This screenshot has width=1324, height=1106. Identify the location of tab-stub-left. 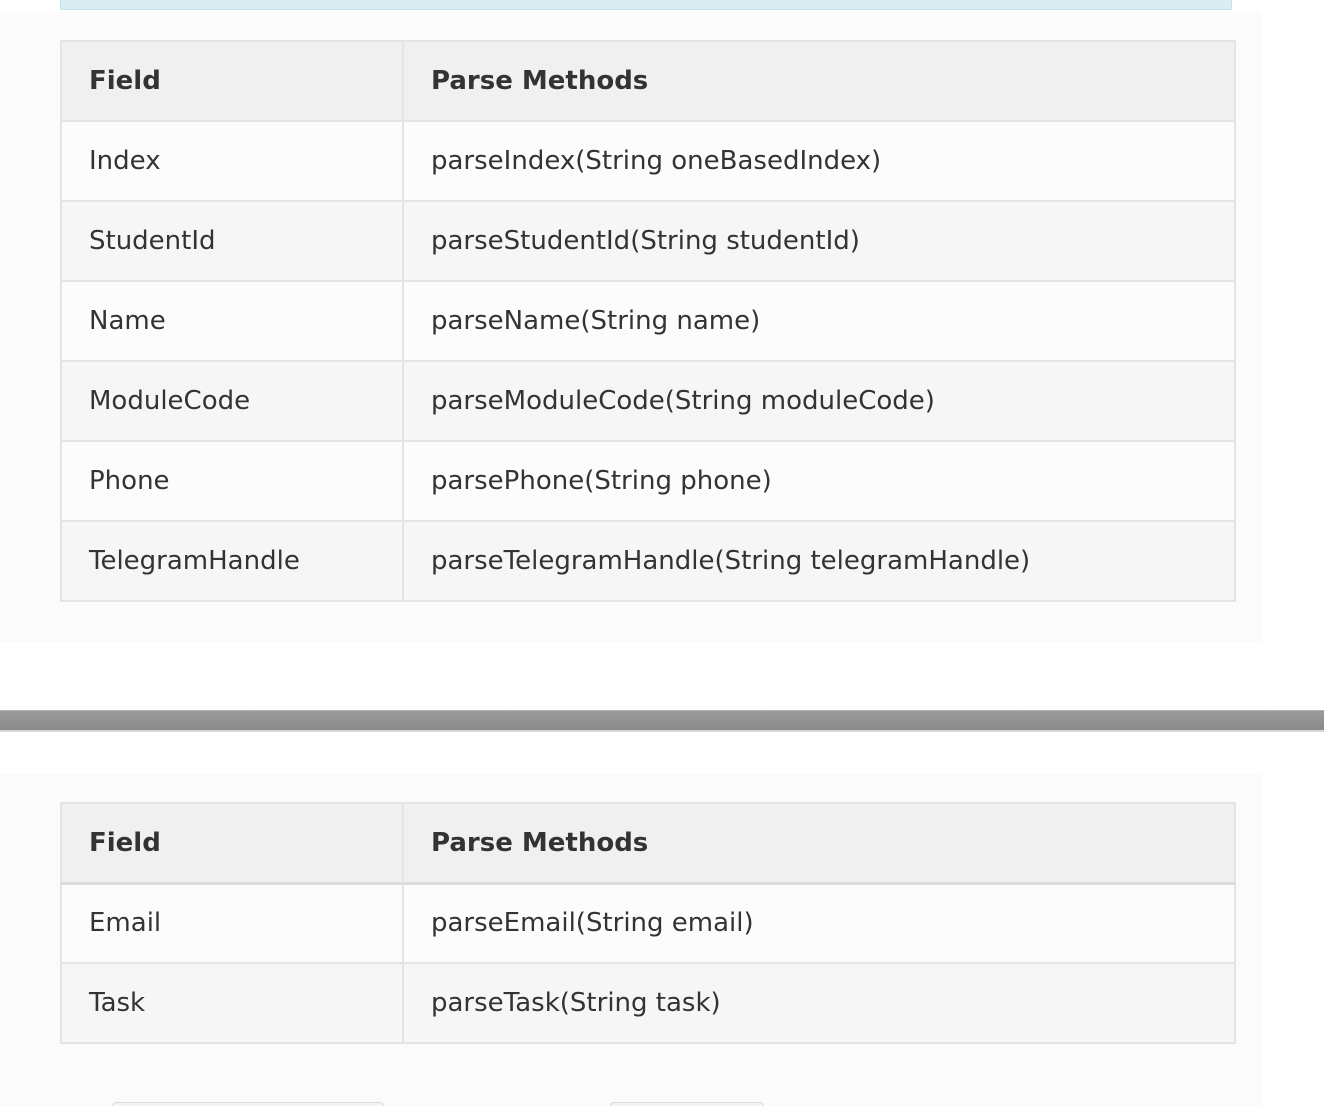
(248, 1104).